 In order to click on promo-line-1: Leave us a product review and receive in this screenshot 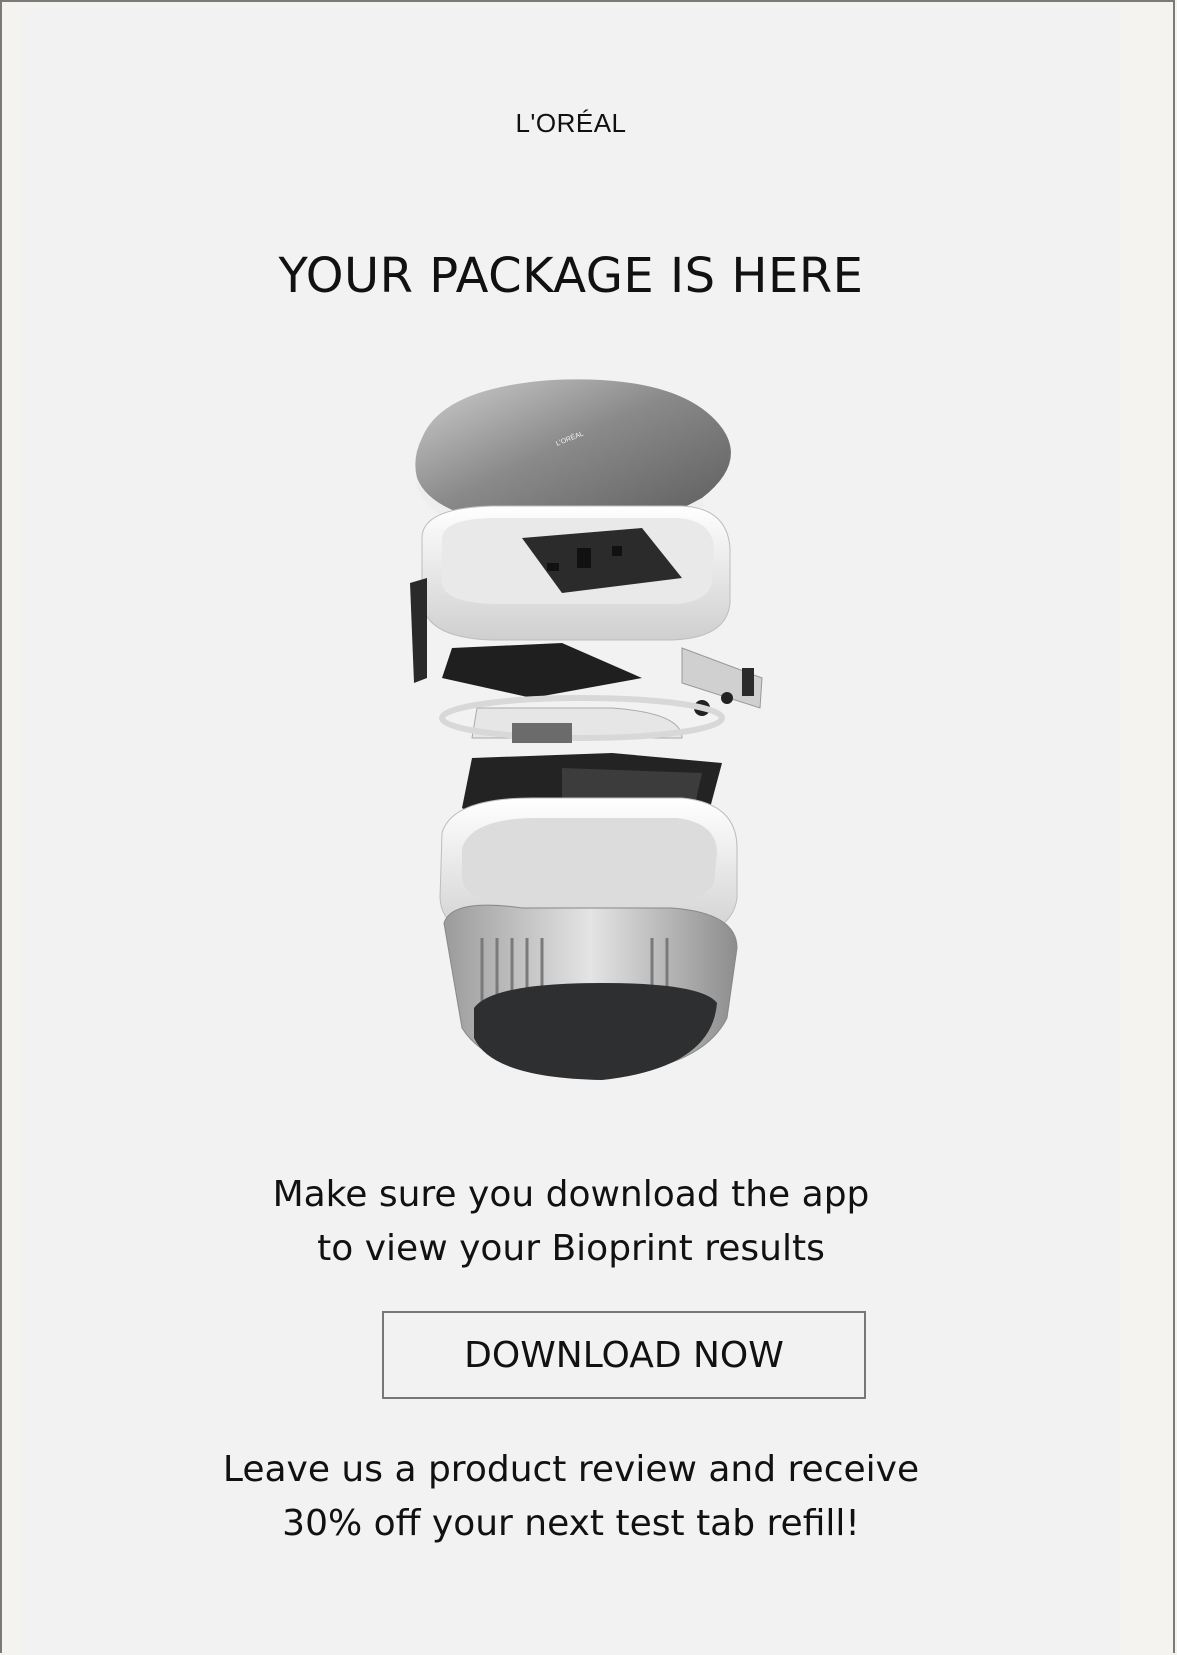, I will do `click(571, 1469)`.